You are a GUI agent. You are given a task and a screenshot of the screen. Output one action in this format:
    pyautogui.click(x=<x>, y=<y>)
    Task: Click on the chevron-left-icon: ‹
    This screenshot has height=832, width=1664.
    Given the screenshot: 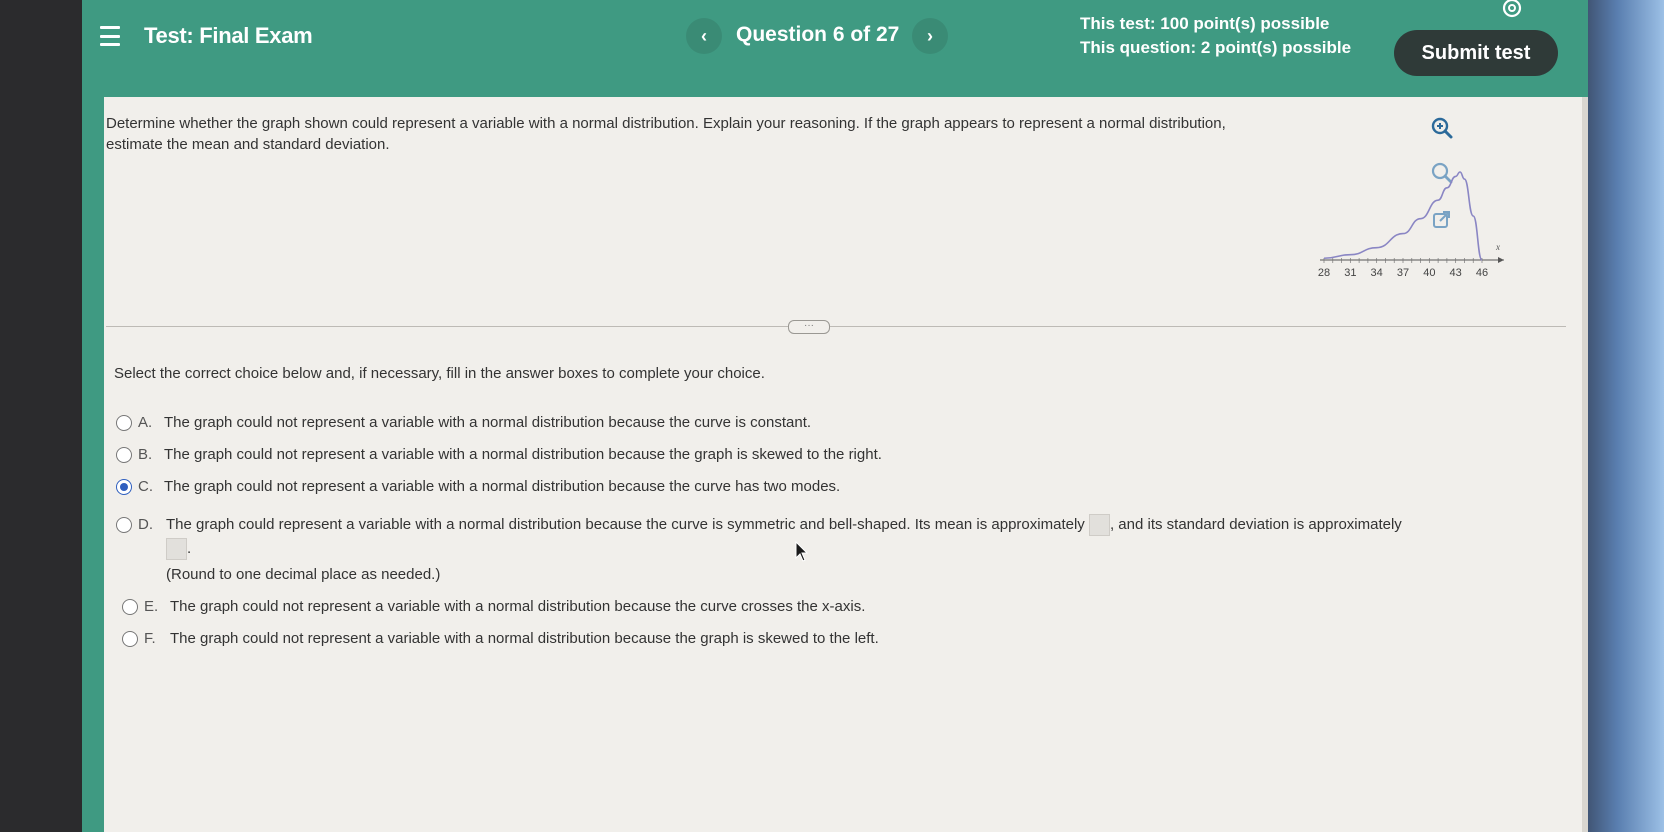 What is the action you would take?
    pyautogui.click(x=704, y=35)
    